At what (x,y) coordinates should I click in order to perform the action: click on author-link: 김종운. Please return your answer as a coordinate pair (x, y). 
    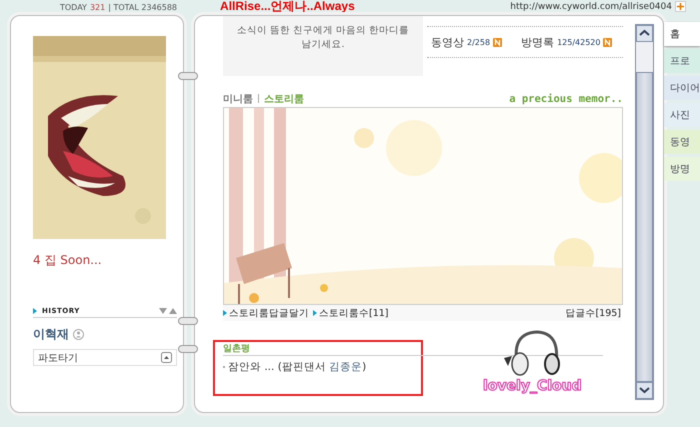
    Looking at the image, I should click on (345, 367).